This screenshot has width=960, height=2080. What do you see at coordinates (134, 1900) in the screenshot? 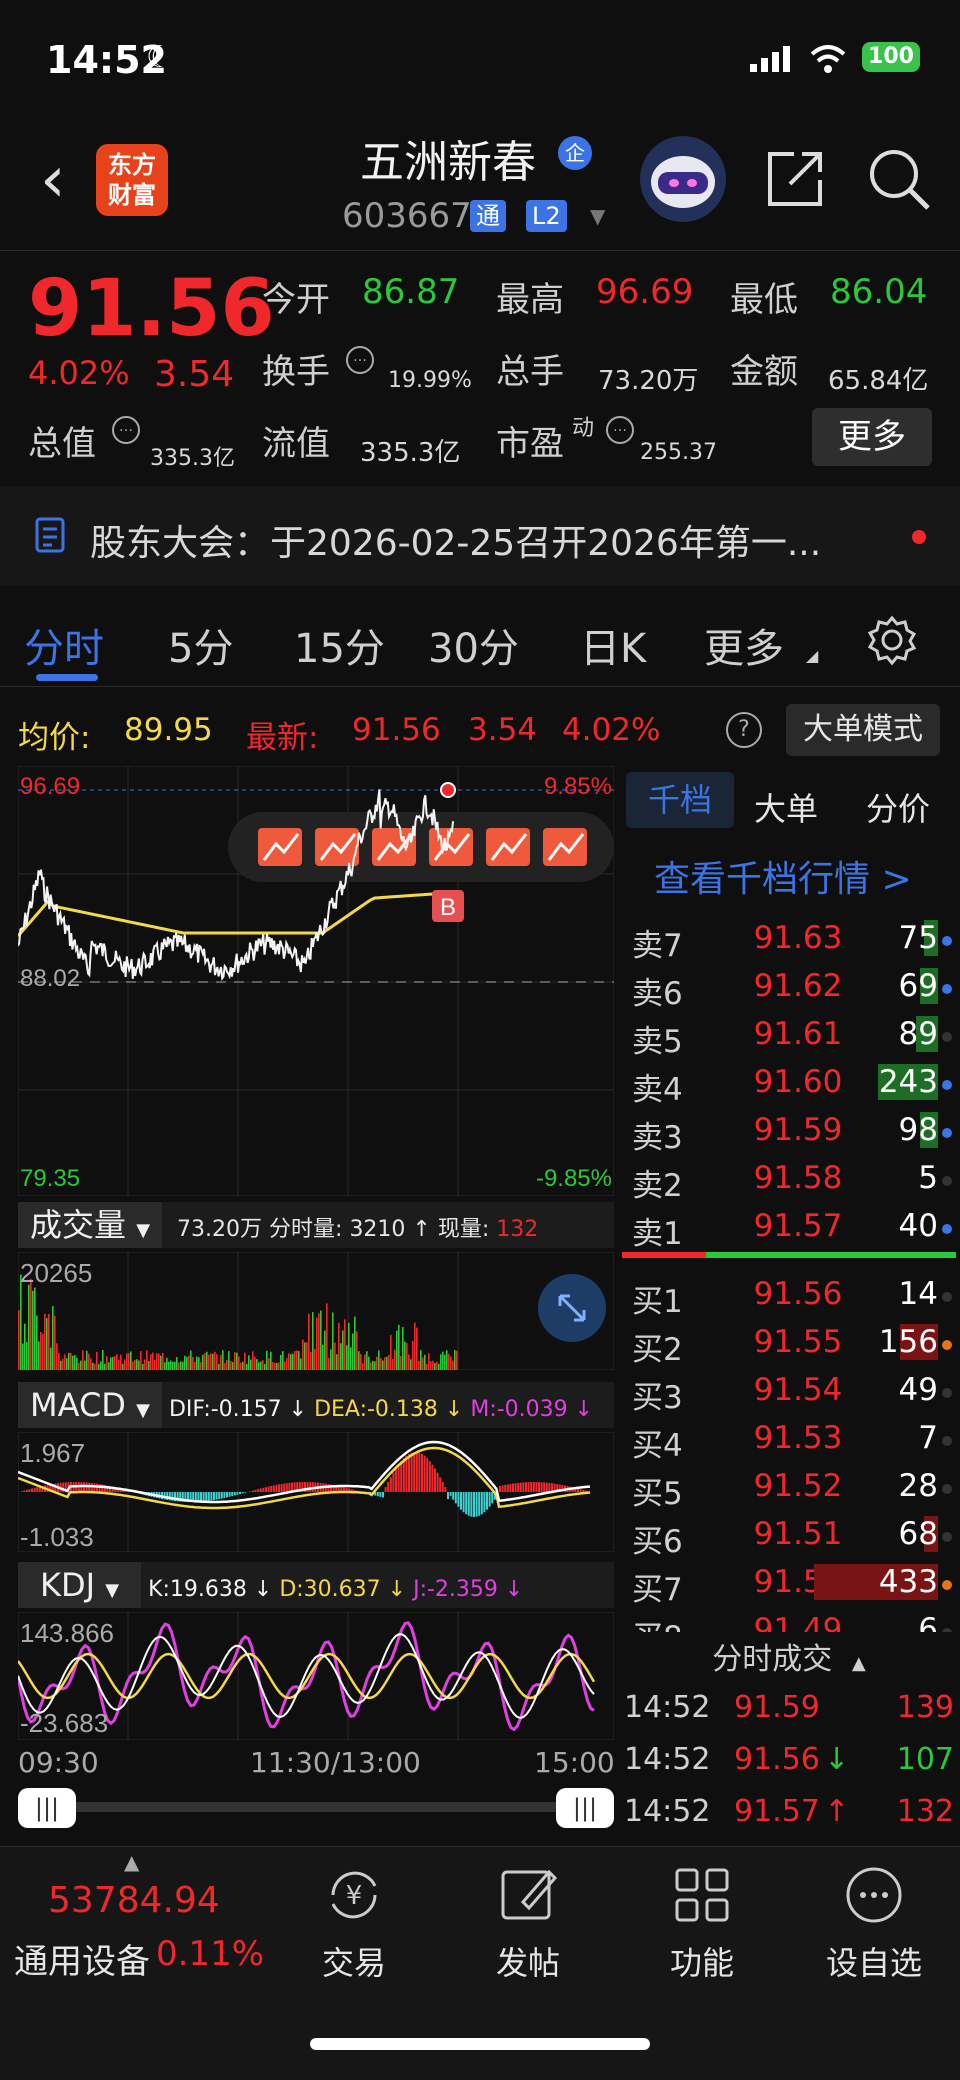
I see `index-value: 53784.94` at bounding box center [134, 1900].